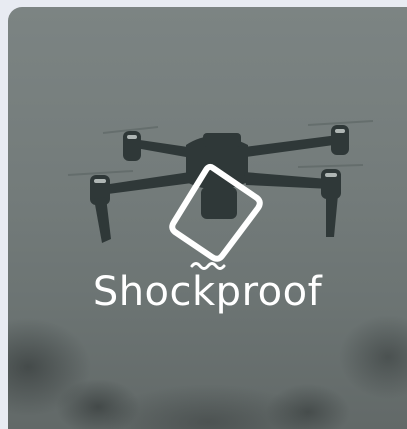 This screenshot has height=429, width=407. I want to click on feature-label: Shockproof, so click(207, 292).